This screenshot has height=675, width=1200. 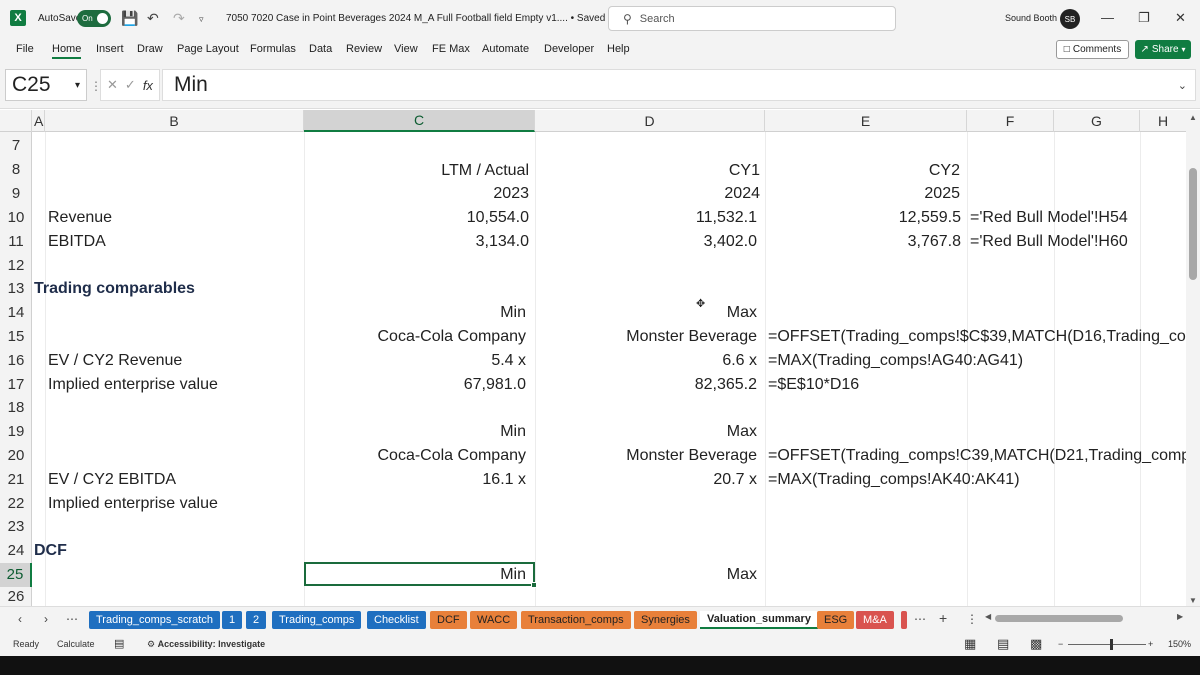 What do you see at coordinates (16, 385) in the screenshot?
I see `row-header-17: 17` at bounding box center [16, 385].